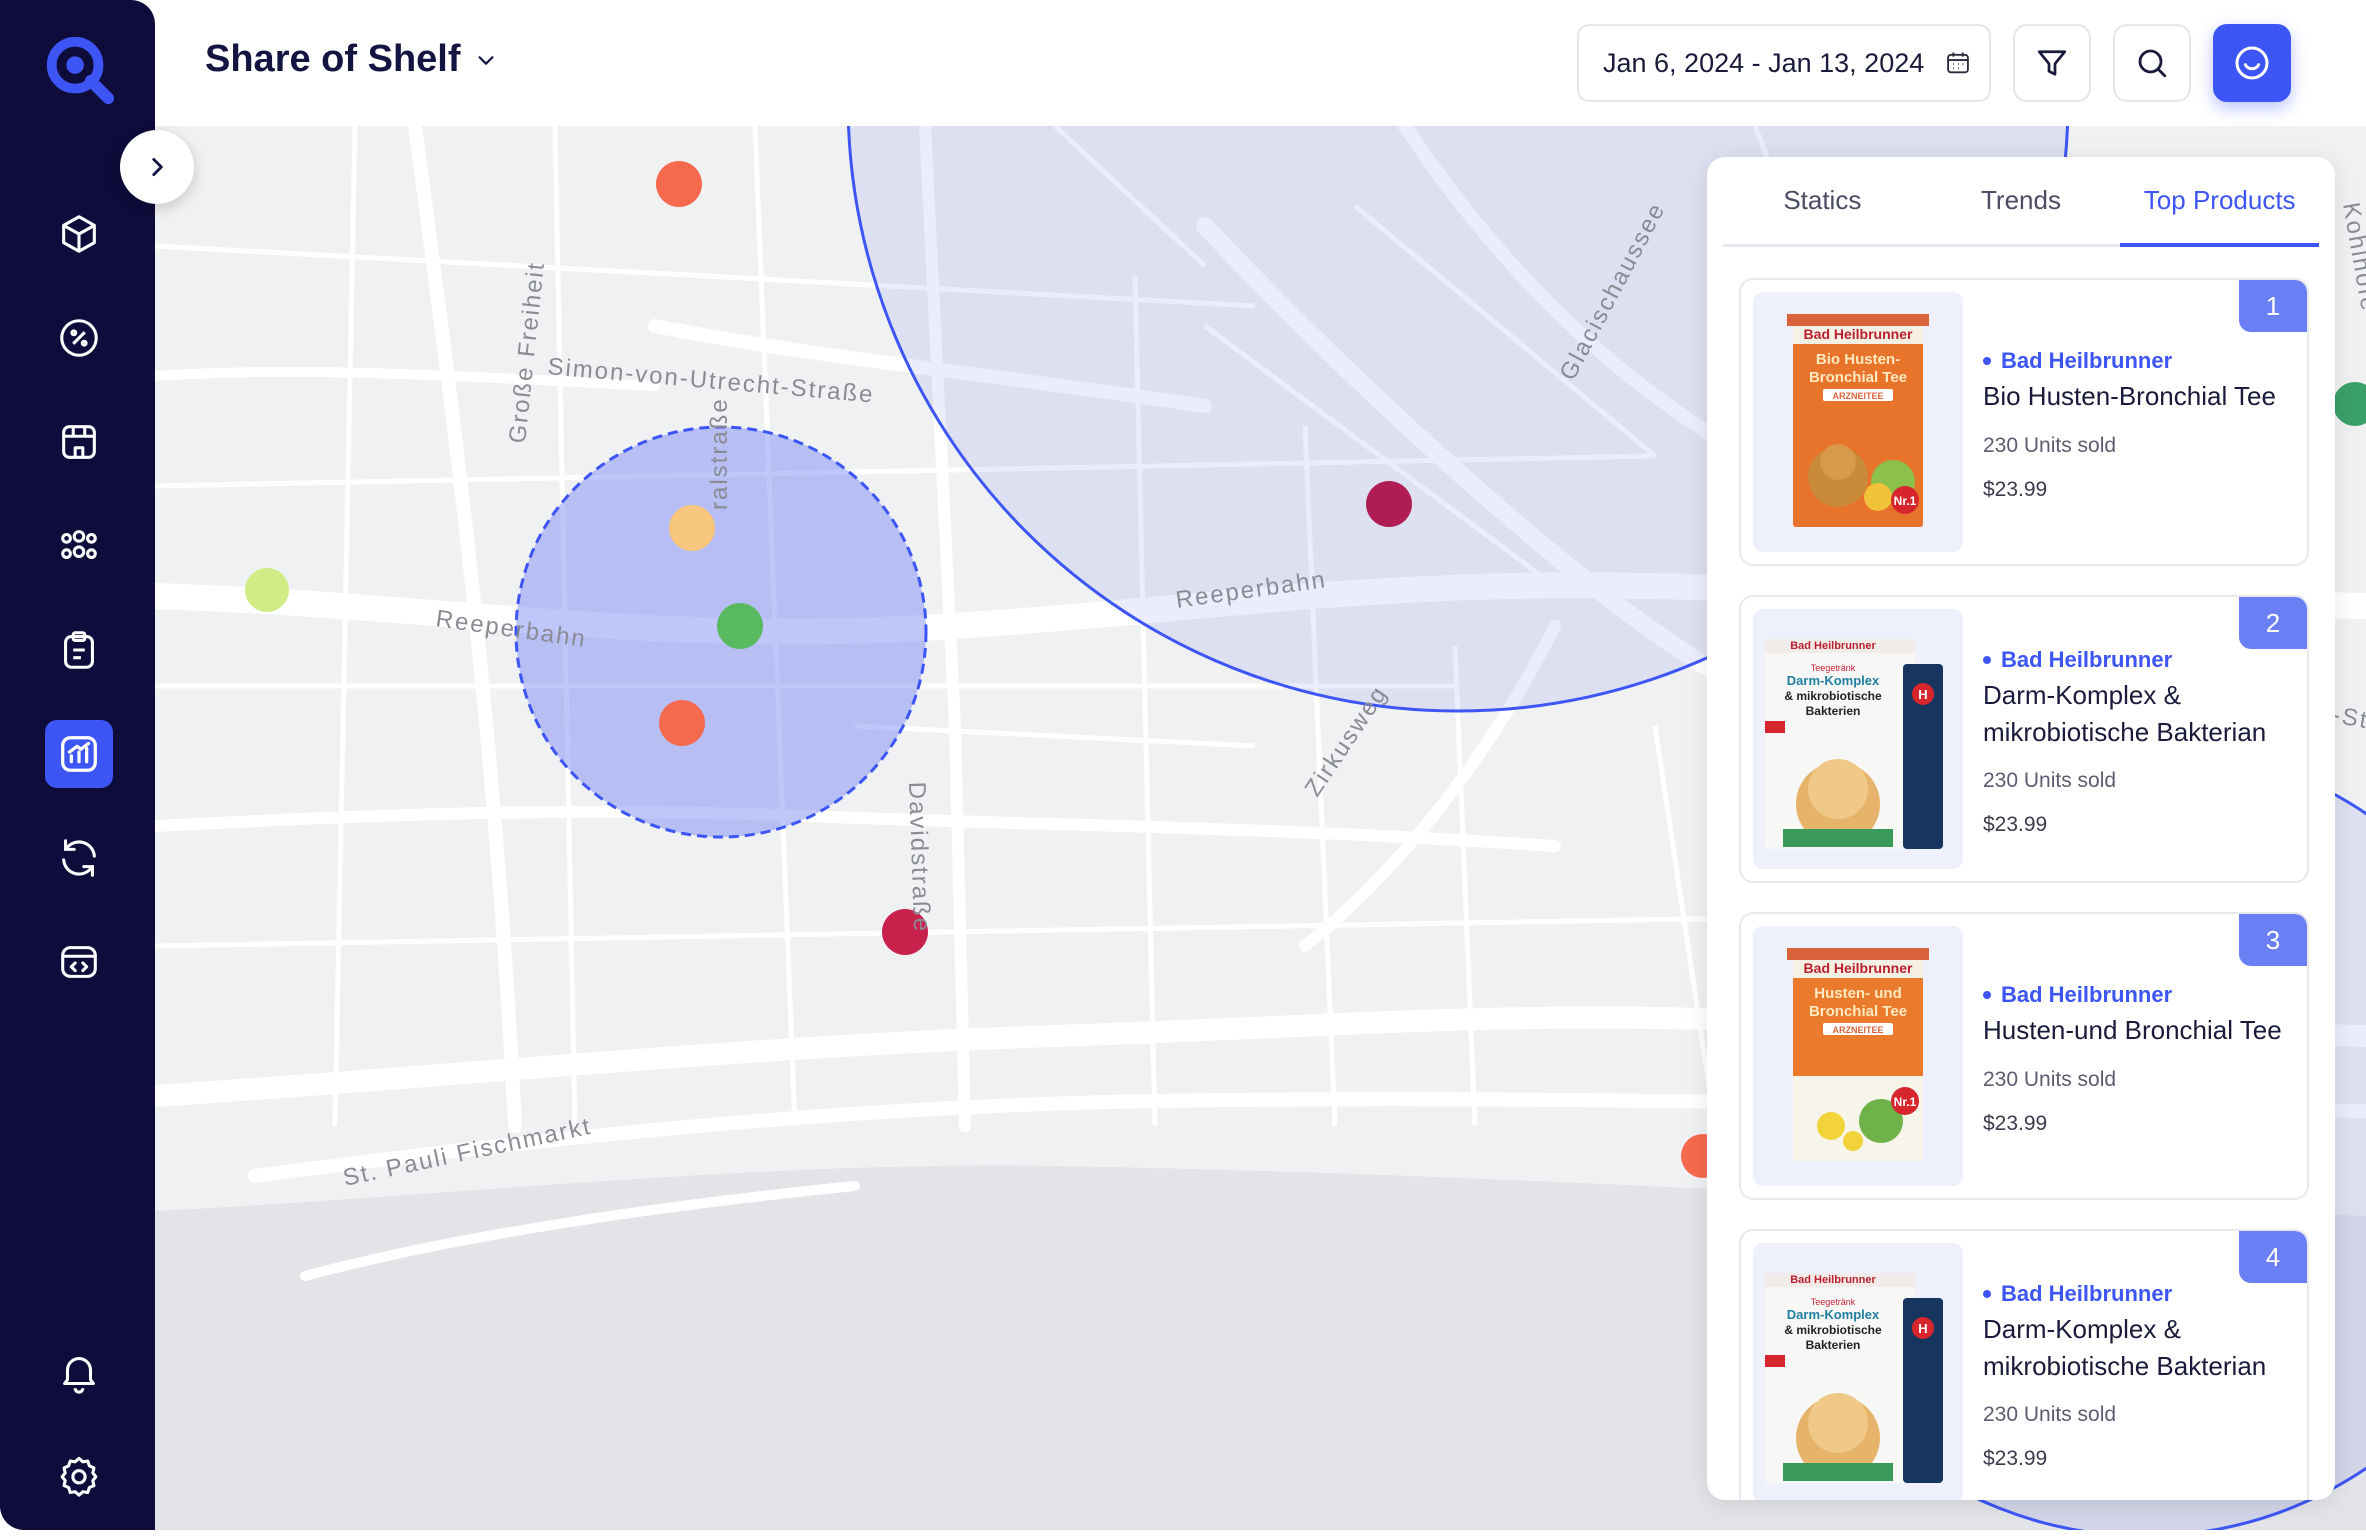 This screenshot has width=2366, height=1538. I want to click on street-label: ralstraße, so click(719, 453).